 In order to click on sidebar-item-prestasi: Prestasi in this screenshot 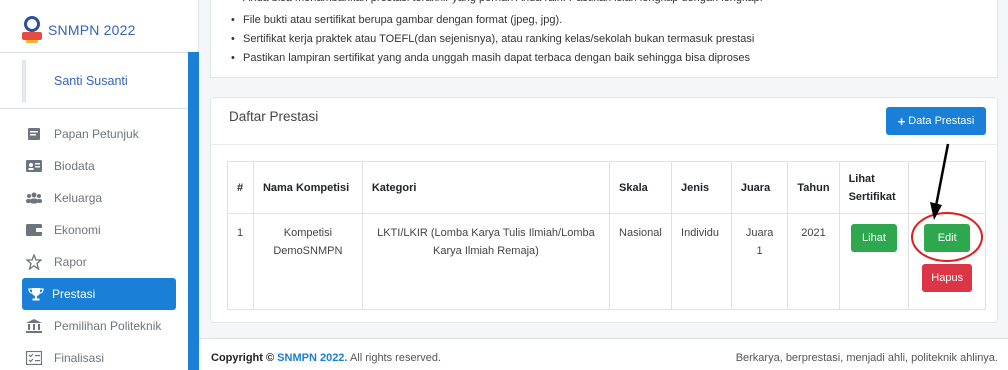, I will do `click(99, 294)`.